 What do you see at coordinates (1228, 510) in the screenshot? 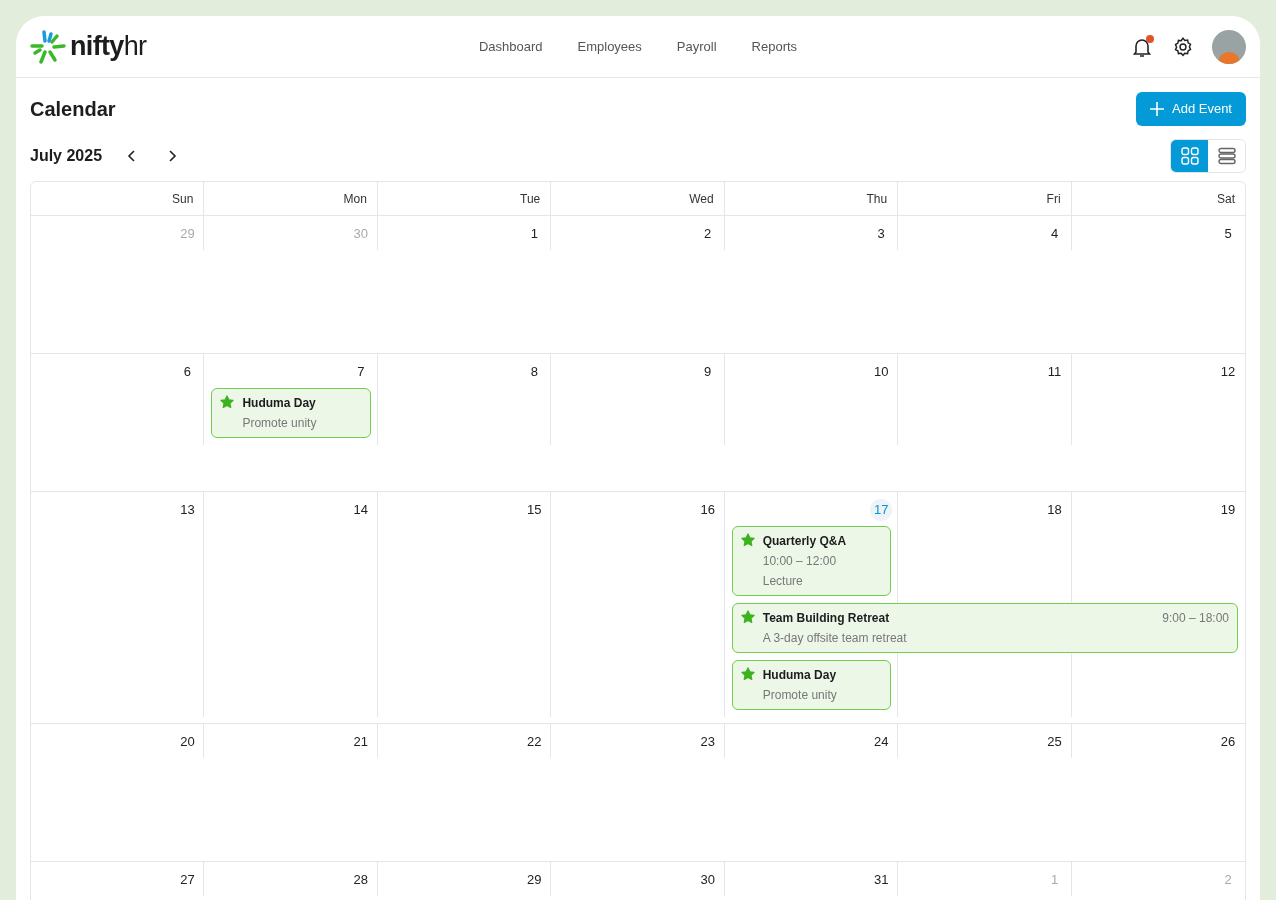
I see `day-number: 19` at bounding box center [1228, 510].